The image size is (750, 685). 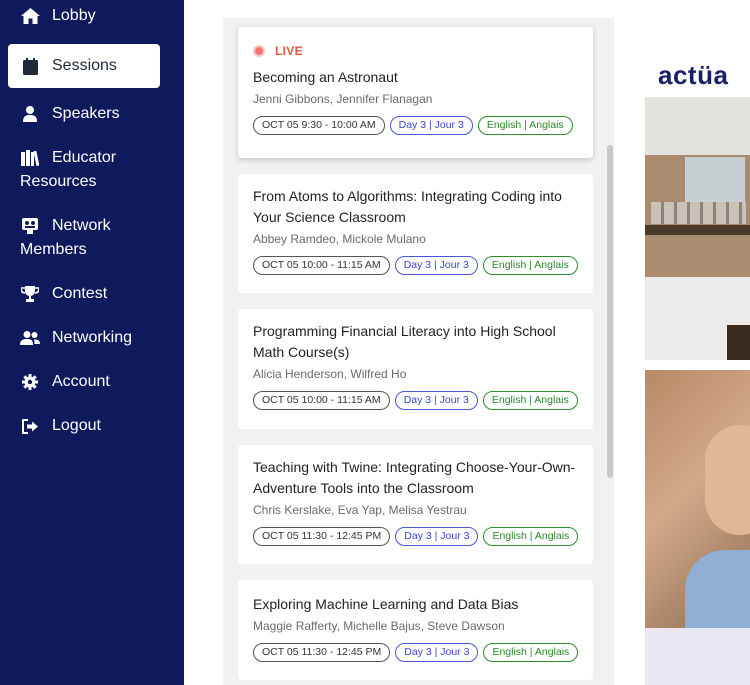 I want to click on nav-label: Lobby, so click(x=74, y=15).